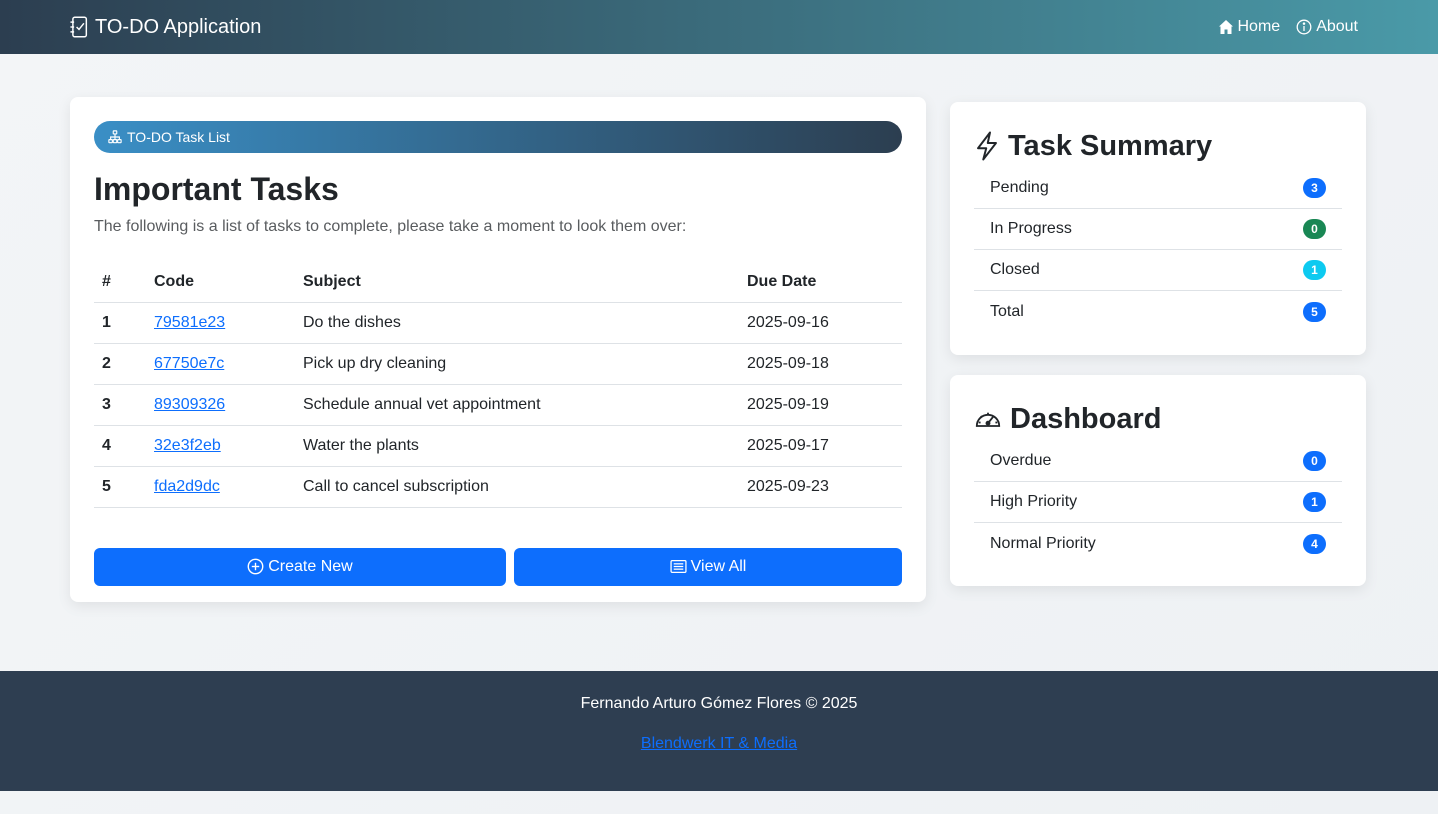 Image resolution: width=1438 pixels, height=814 pixels. I want to click on dashboard-item-overdue: Overdue 0, so click(1158, 461).